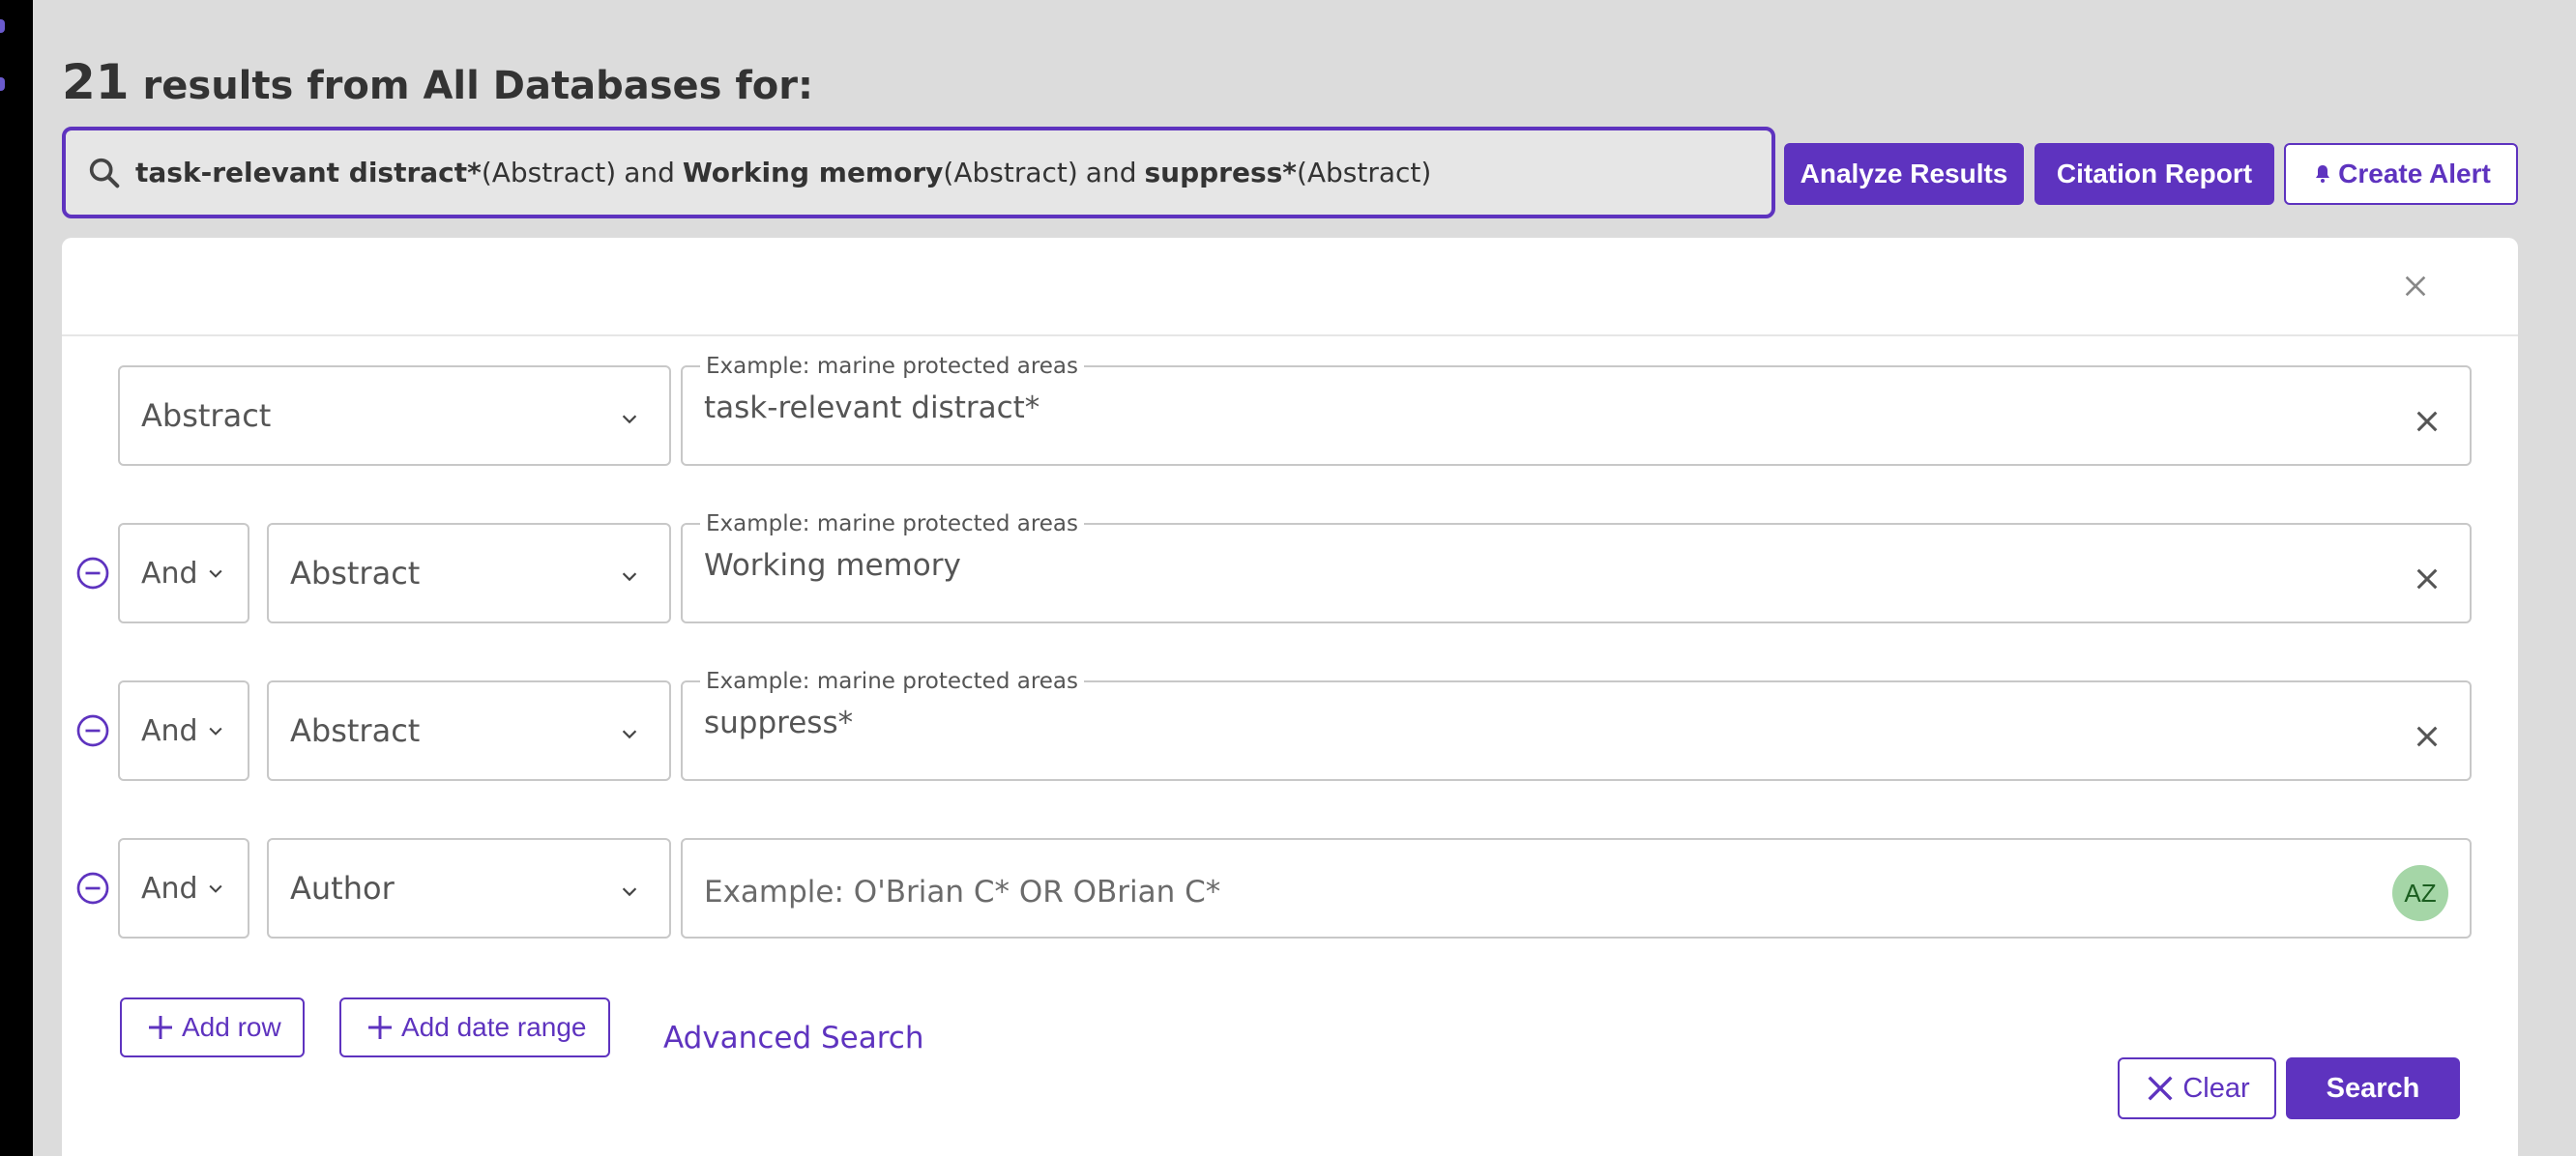 The width and height of the screenshot is (2576, 1156). I want to click on advanced-search-link: Advanced Search, so click(793, 1038).